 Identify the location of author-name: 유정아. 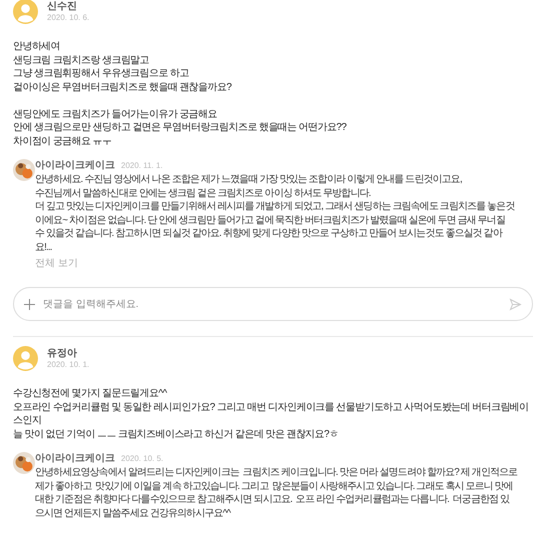
(62, 354).